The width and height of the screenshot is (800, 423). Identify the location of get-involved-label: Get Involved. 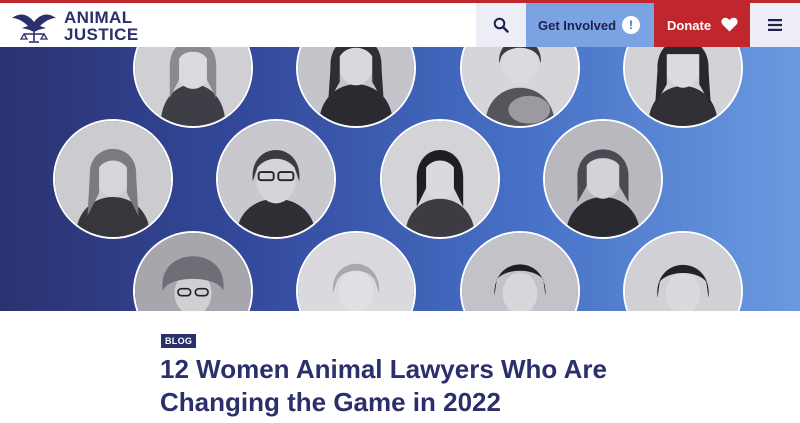
(577, 25).